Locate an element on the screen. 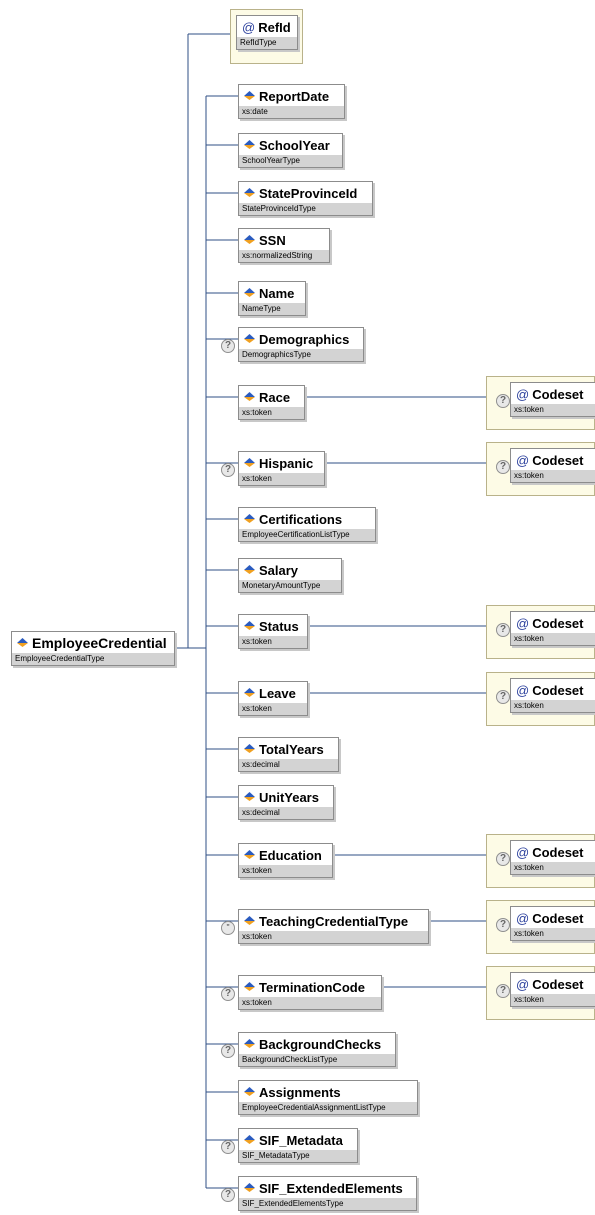  status-codeset-node: @ Codeset xs:token is located at coordinates (552, 628).